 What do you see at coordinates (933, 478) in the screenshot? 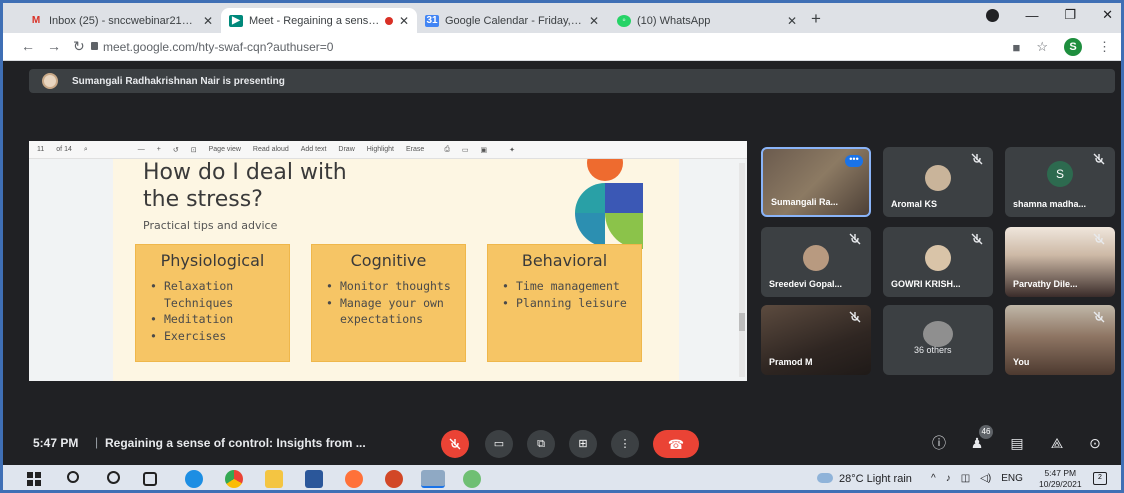
I see `chevron-up-icon: ^` at bounding box center [933, 478].